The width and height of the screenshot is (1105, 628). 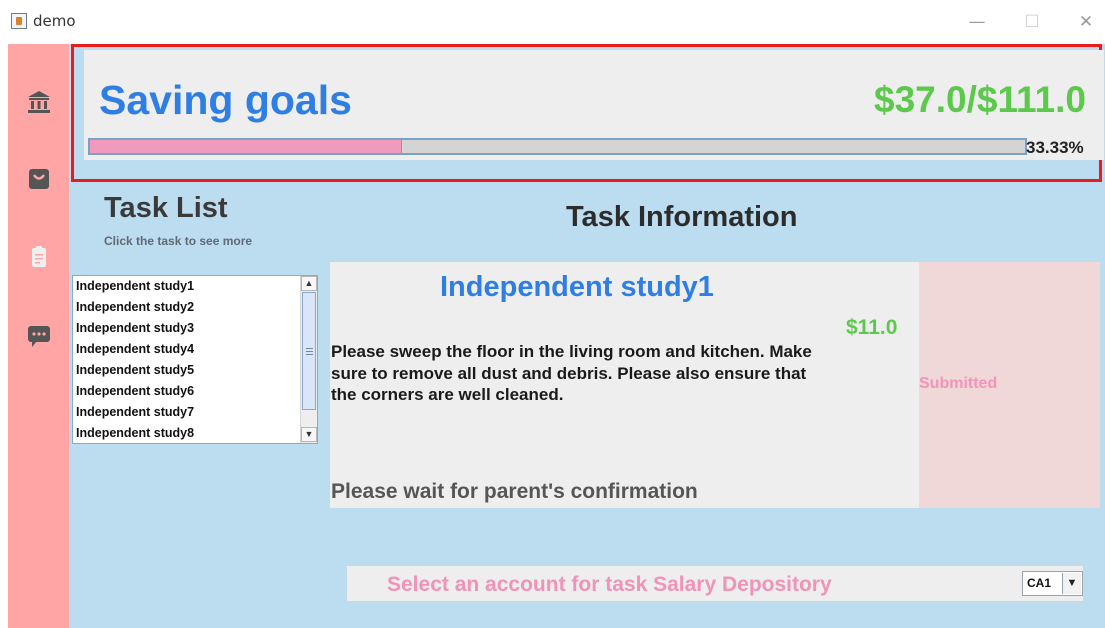 I want to click on chat-icon, so click(x=39, y=335).